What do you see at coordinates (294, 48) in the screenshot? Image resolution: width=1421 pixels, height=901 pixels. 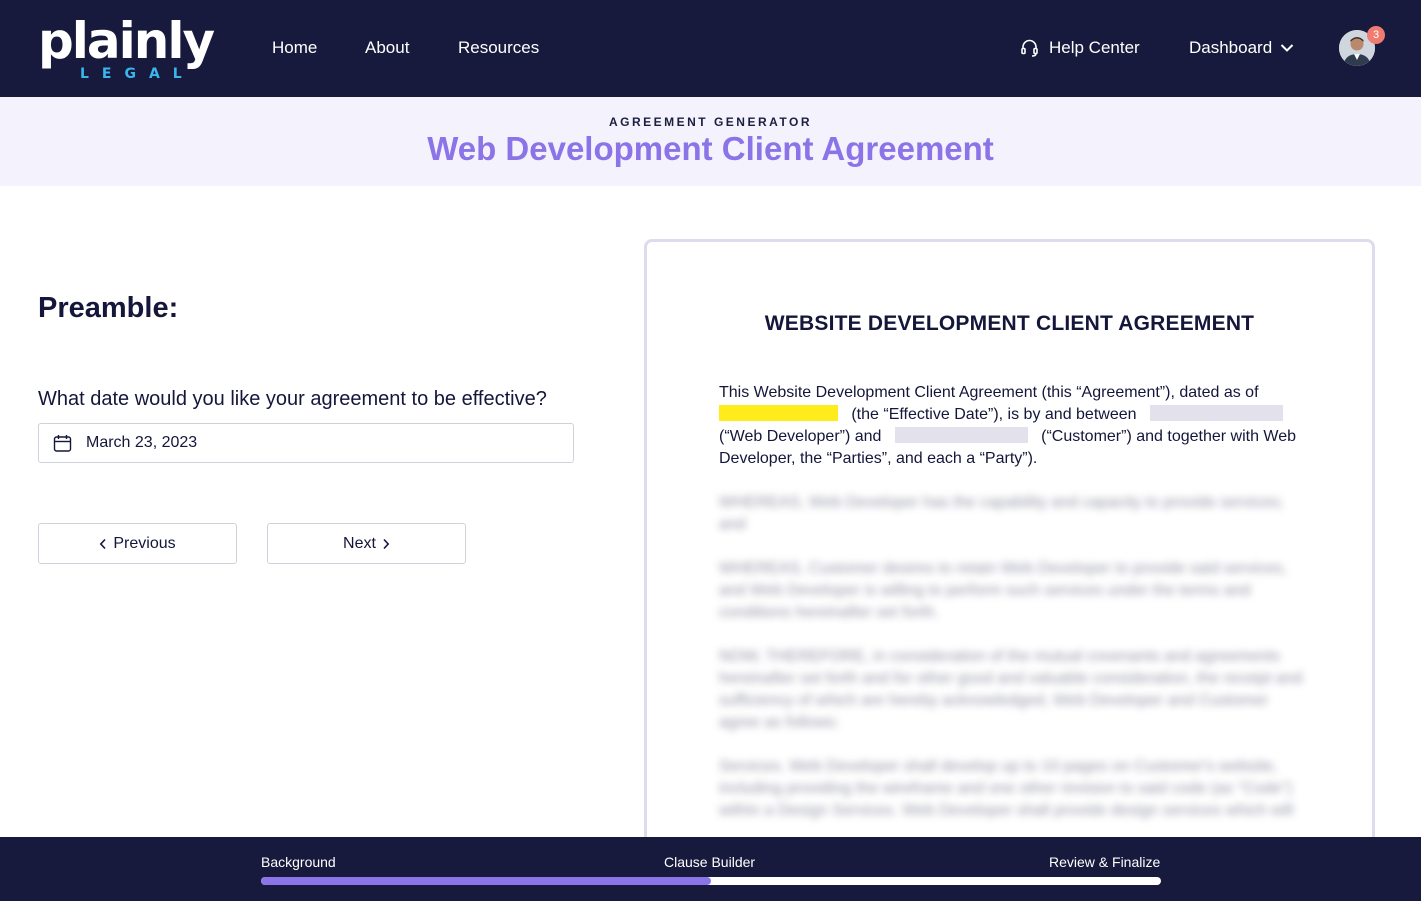 I see `nav-home-link: Home` at bounding box center [294, 48].